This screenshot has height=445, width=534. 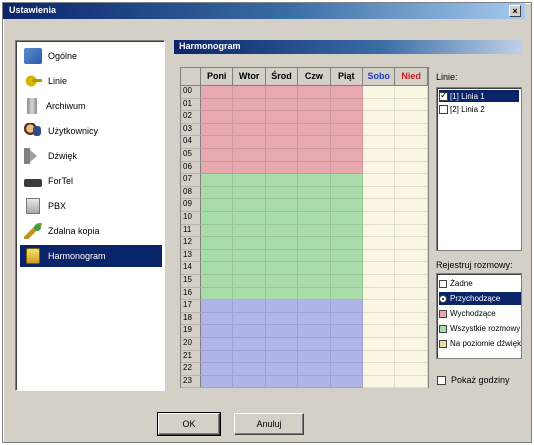 I want to click on registration-item: Żadne, so click(x=480, y=283).